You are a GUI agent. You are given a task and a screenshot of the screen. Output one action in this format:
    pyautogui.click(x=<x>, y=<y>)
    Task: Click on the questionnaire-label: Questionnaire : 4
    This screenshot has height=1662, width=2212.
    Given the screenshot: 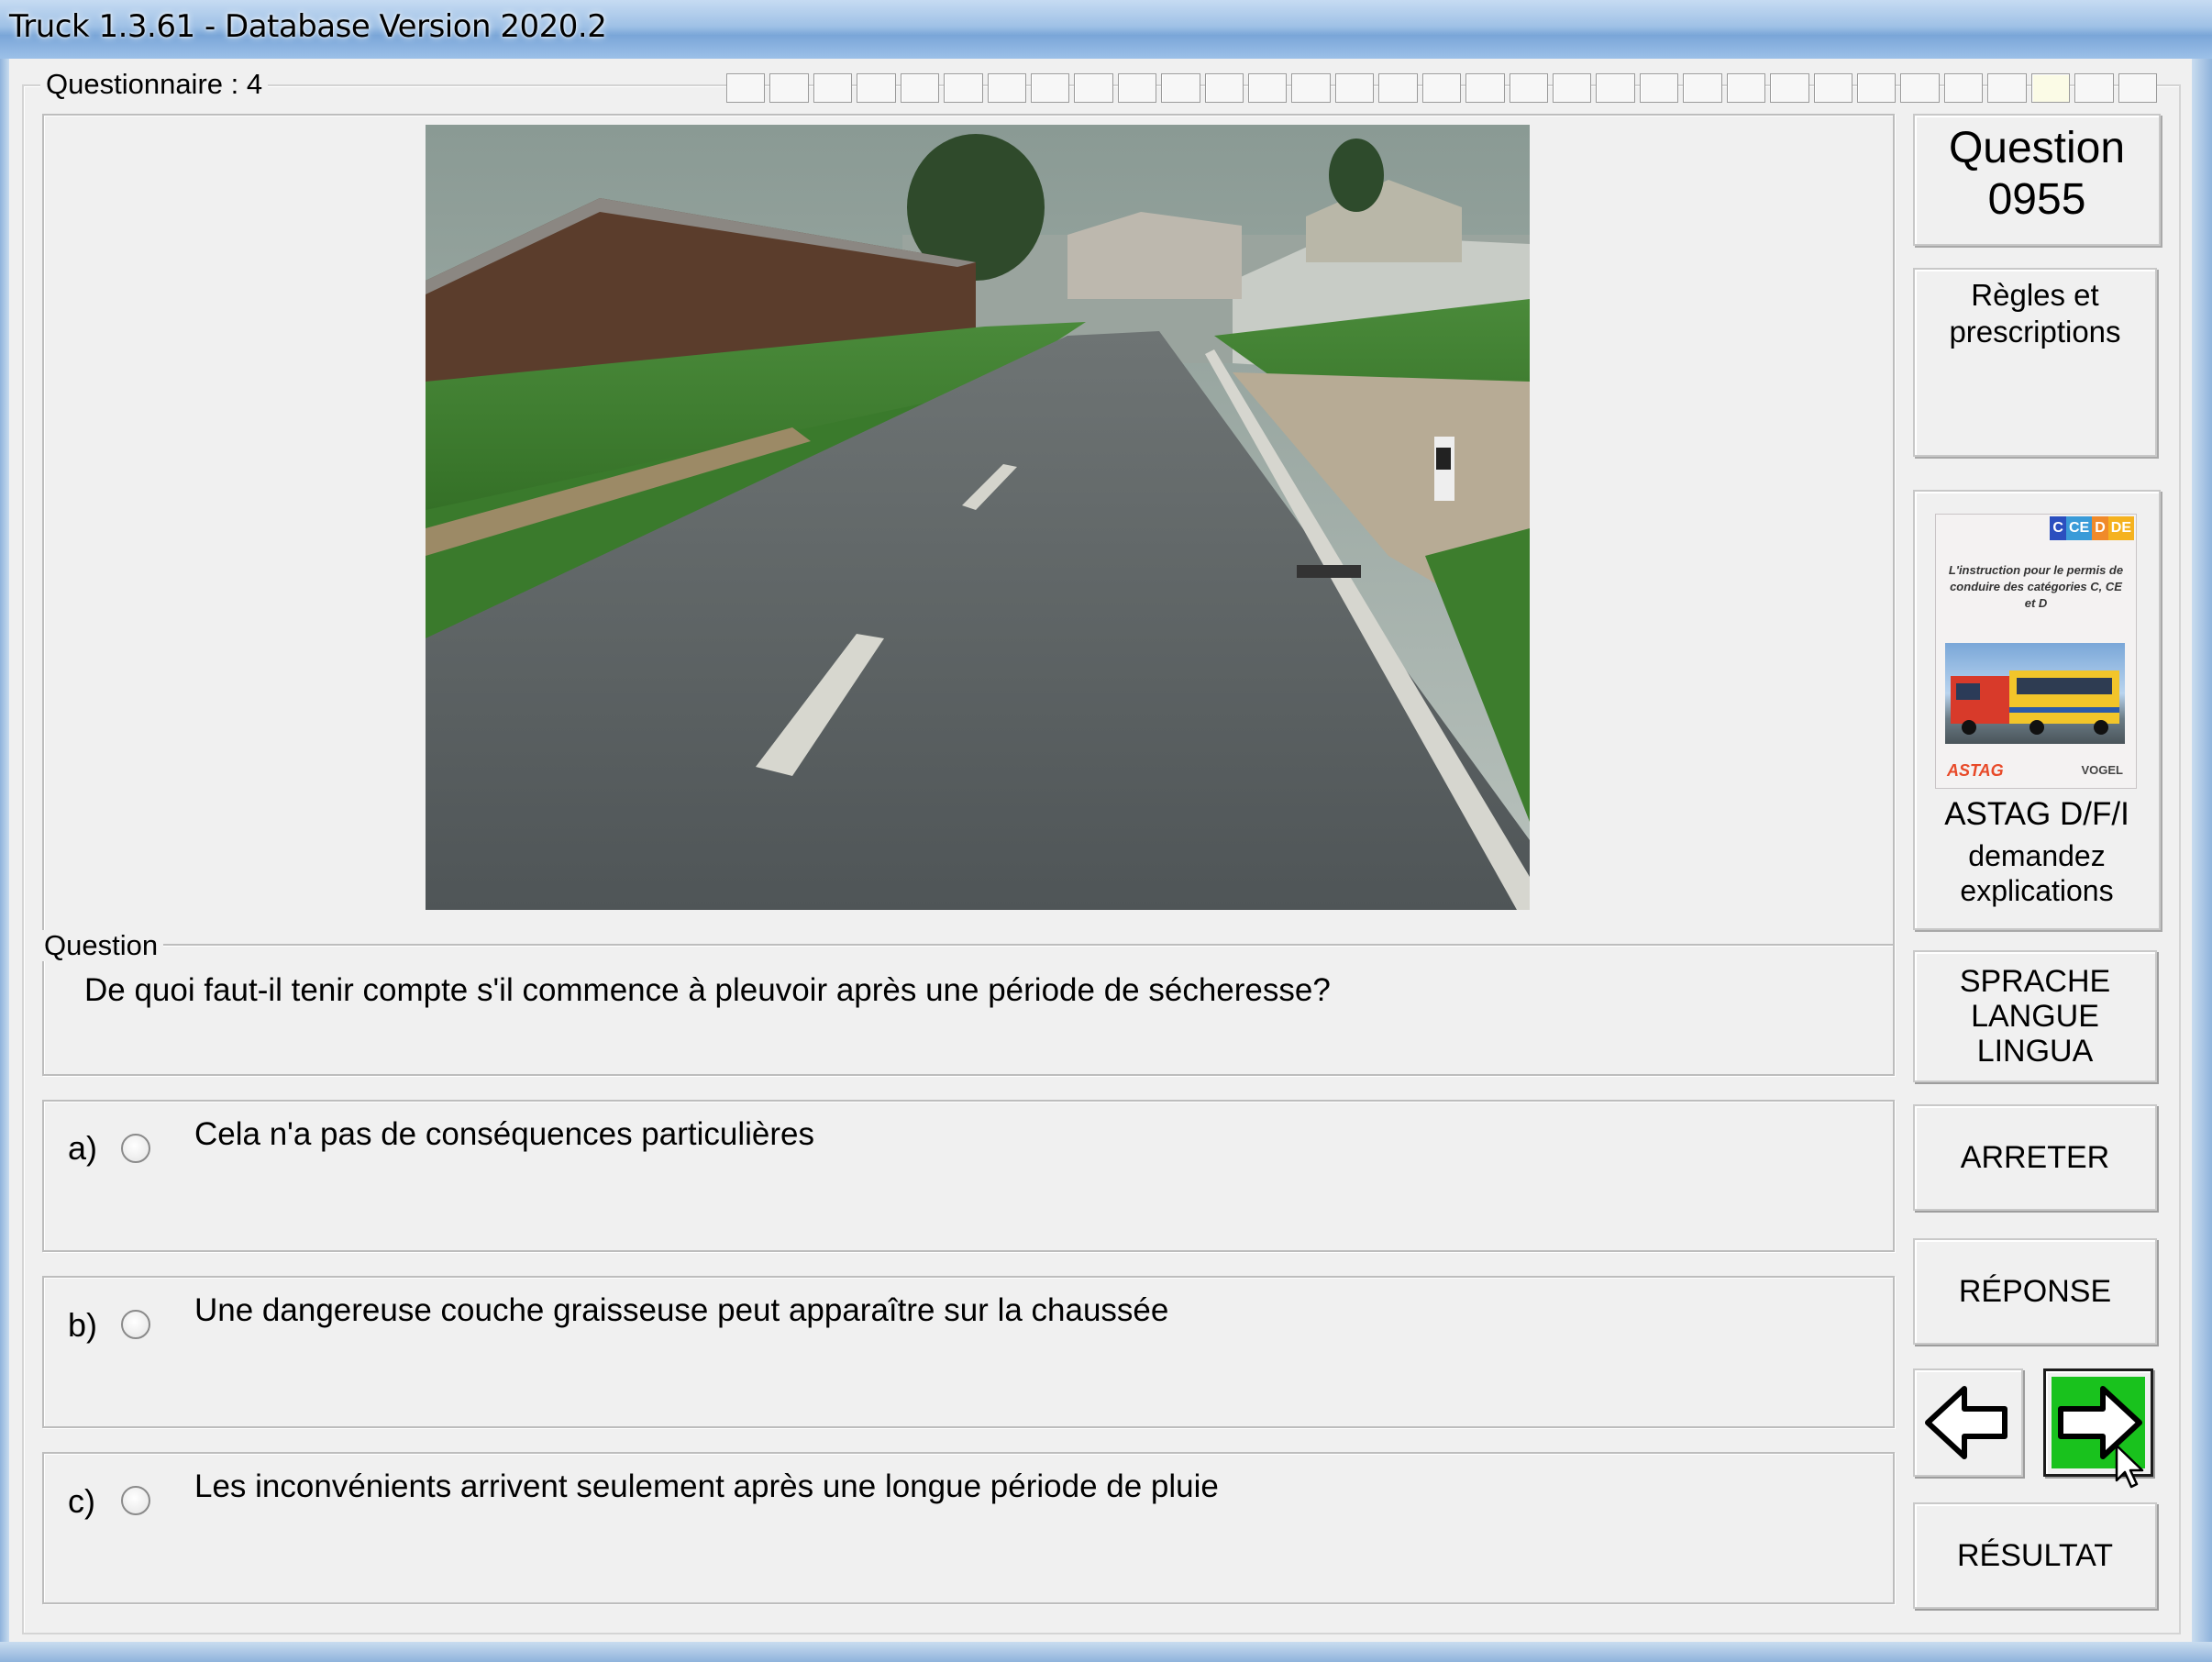 What is the action you would take?
    pyautogui.click(x=154, y=84)
    